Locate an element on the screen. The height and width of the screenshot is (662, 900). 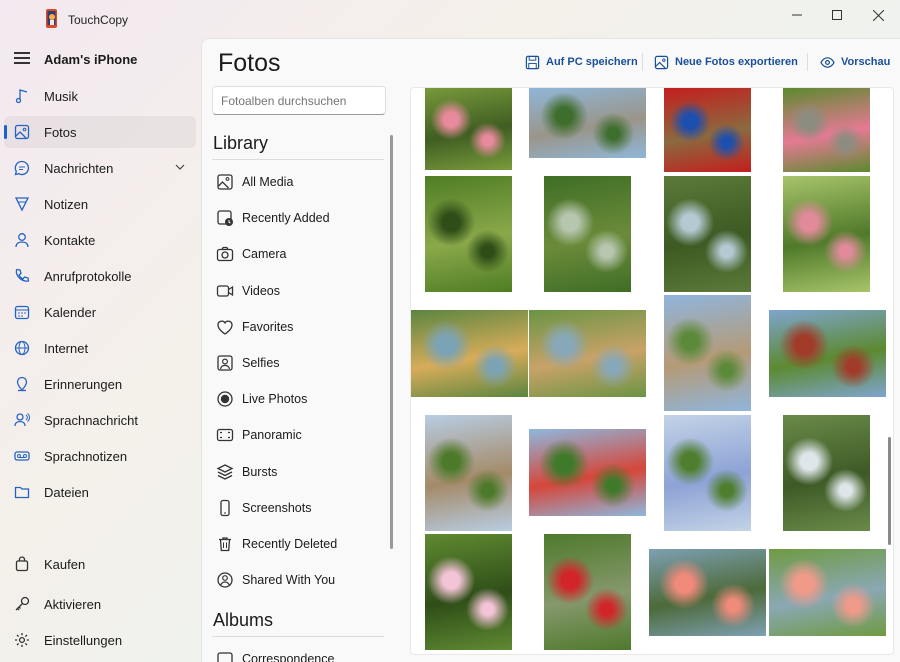
message-icon is located at coordinates (22, 168).